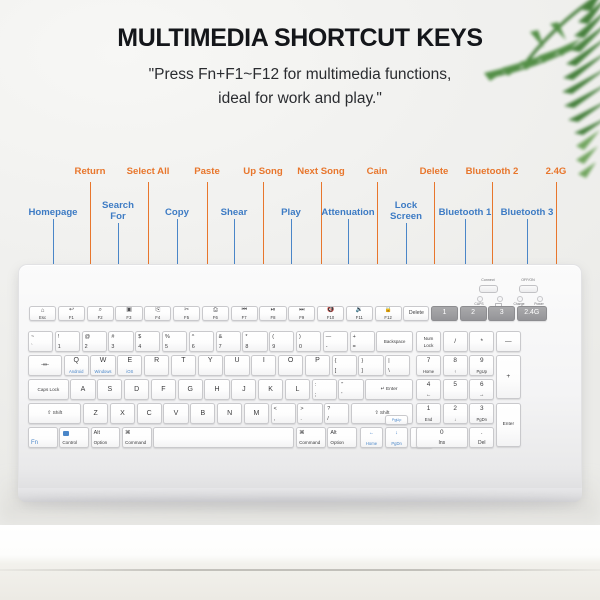  Describe the element at coordinates (137, 437) in the screenshot. I see `command-key-left: ⌘ Command` at that location.